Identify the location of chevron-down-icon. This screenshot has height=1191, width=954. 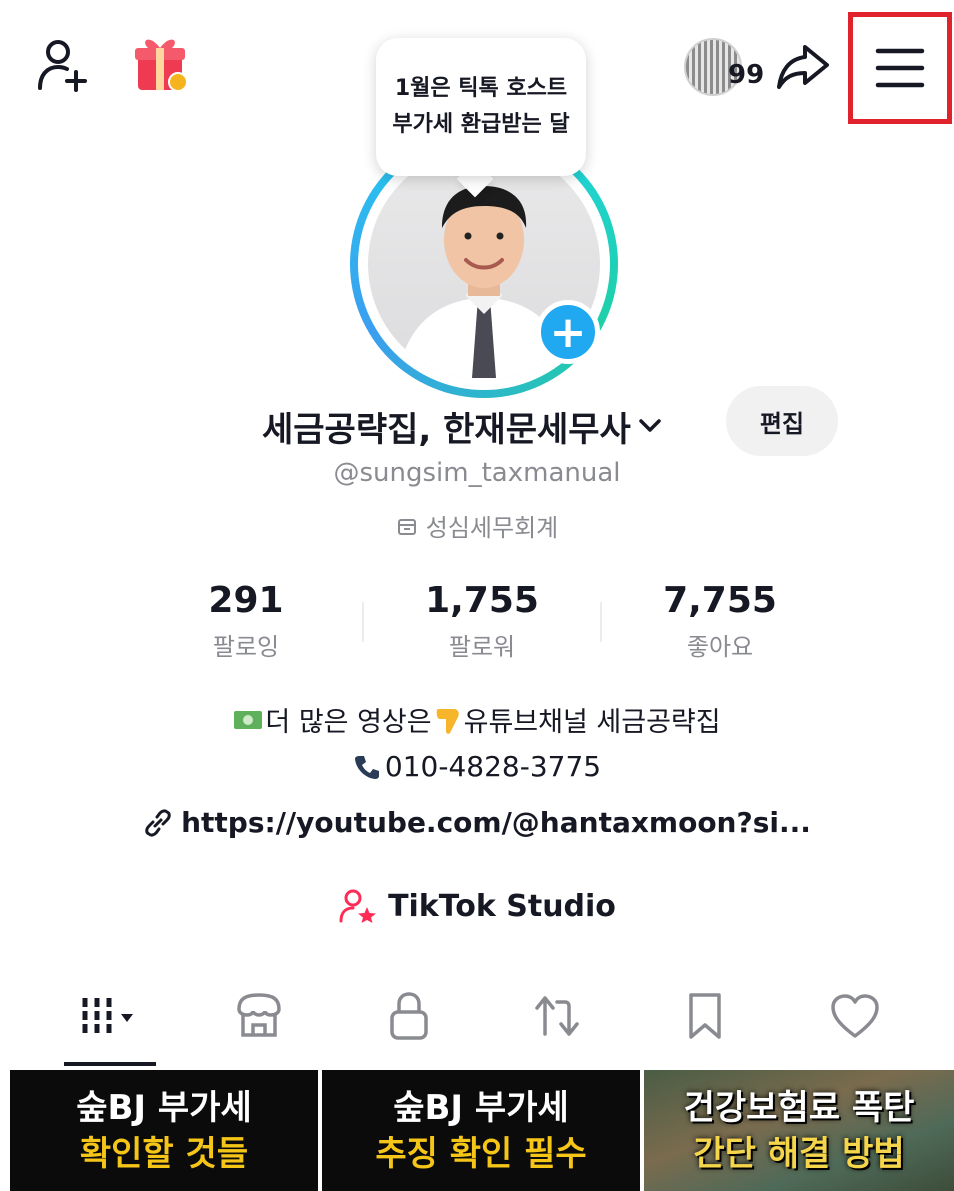
(650, 425).